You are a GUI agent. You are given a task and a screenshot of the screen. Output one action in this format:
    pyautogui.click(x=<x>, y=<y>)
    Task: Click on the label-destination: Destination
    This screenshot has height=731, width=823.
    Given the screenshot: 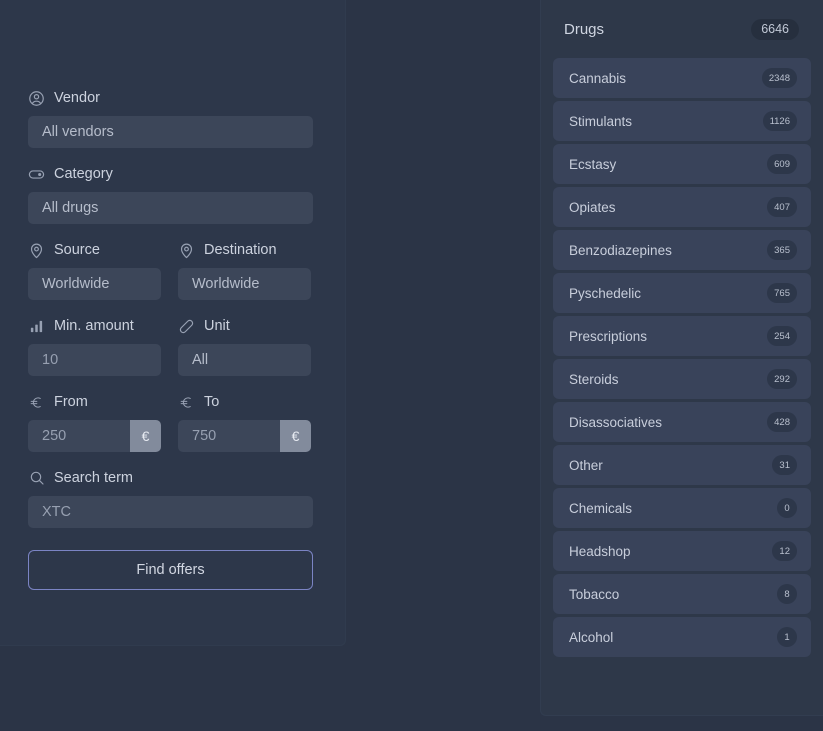 What is the action you would take?
    pyautogui.click(x=244, y=250)
    